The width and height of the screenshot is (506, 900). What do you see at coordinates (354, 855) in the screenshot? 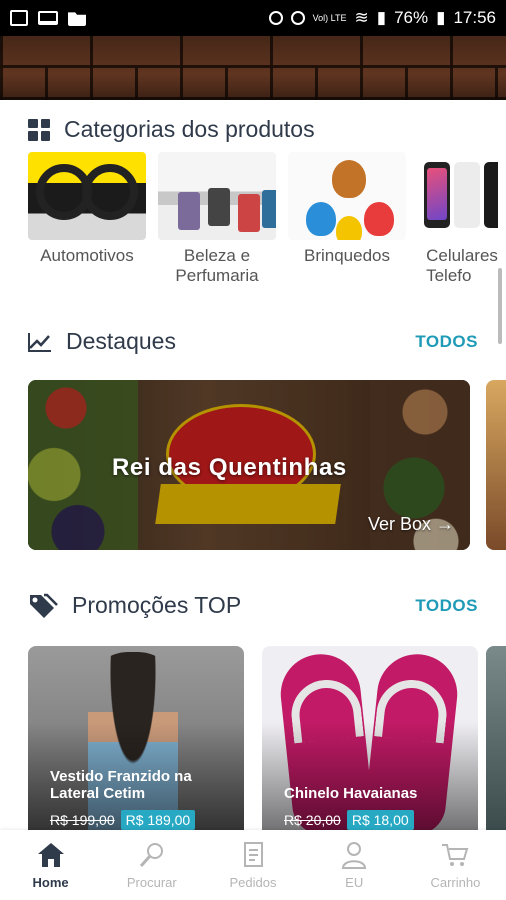
I see `user-icon` at bounding box center [354, 855].